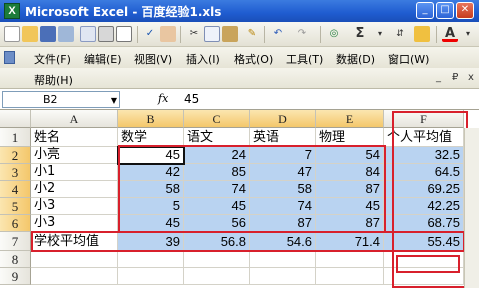 This screenshot has height=288, width=479. What do you see at coordinates (74, 172) in the screenshot?
I see `cell-a3: 小1` at bounding box center [74, 172].